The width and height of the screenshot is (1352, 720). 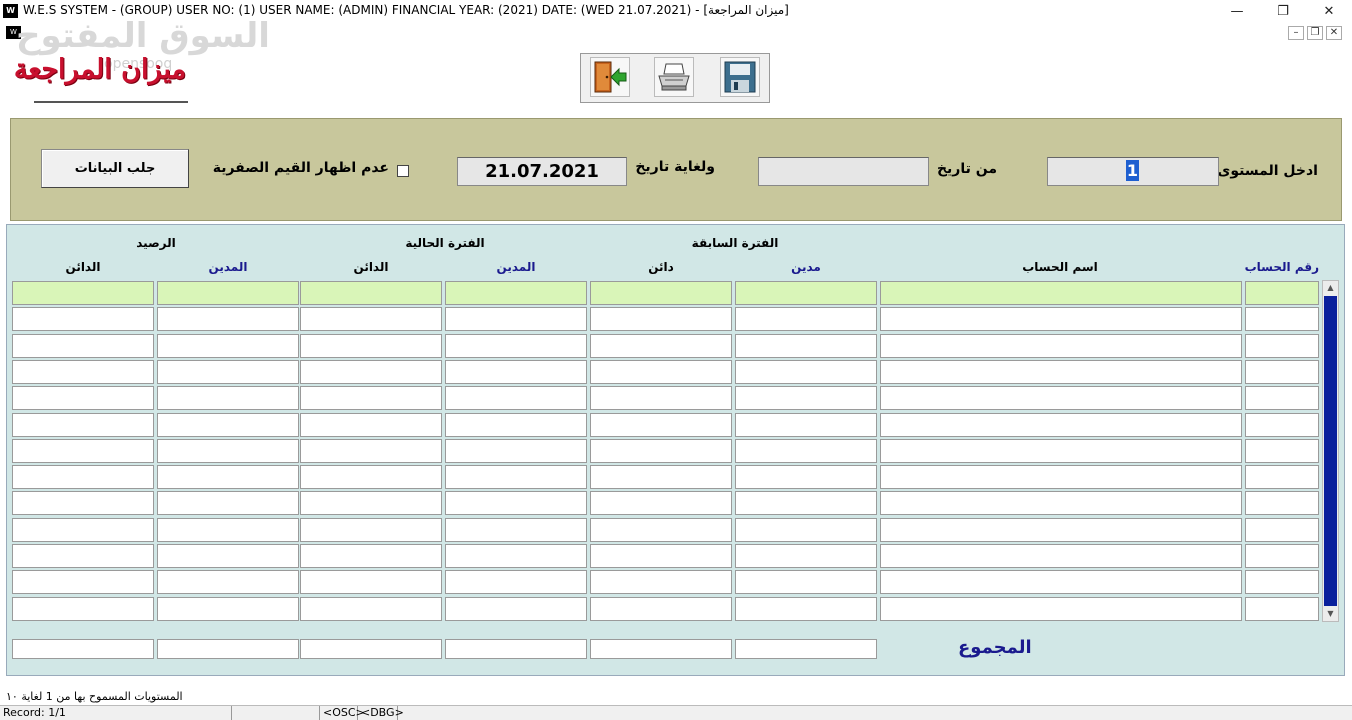 I want to click on level-input-value: 1, so click(x=1132, y=170).